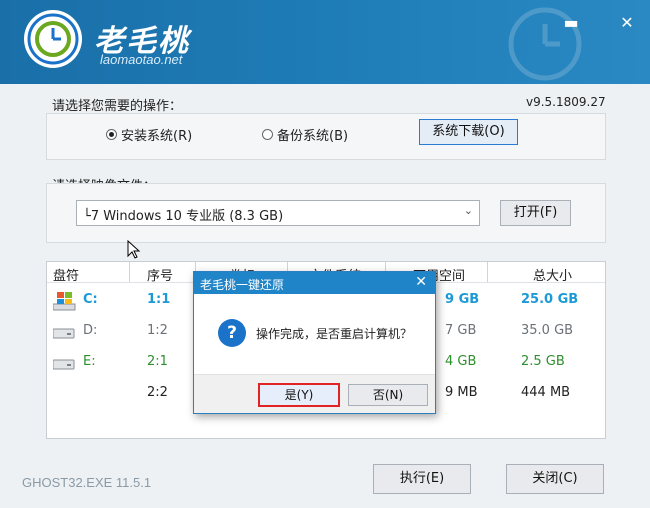  I want to click on question-icon: ?, so click(232, 333).